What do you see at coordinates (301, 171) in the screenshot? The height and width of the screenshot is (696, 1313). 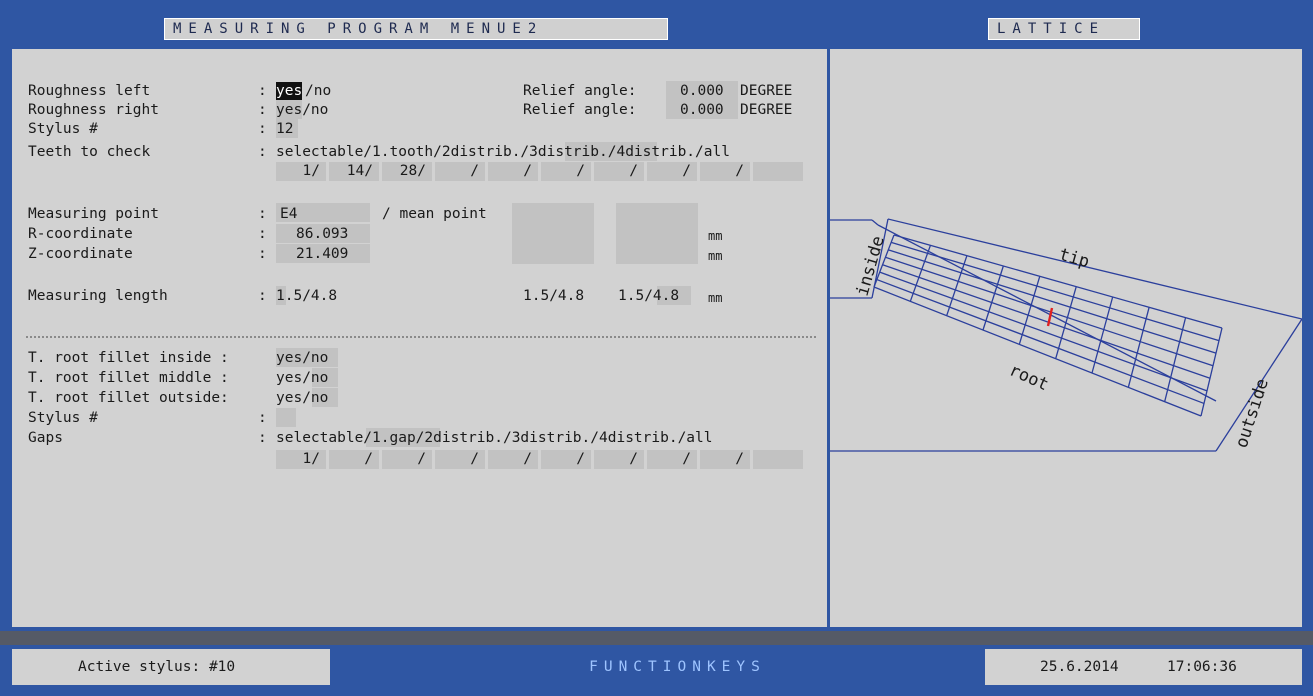 I see `teeth-slot: 1/` at bounding box center [301, 171].